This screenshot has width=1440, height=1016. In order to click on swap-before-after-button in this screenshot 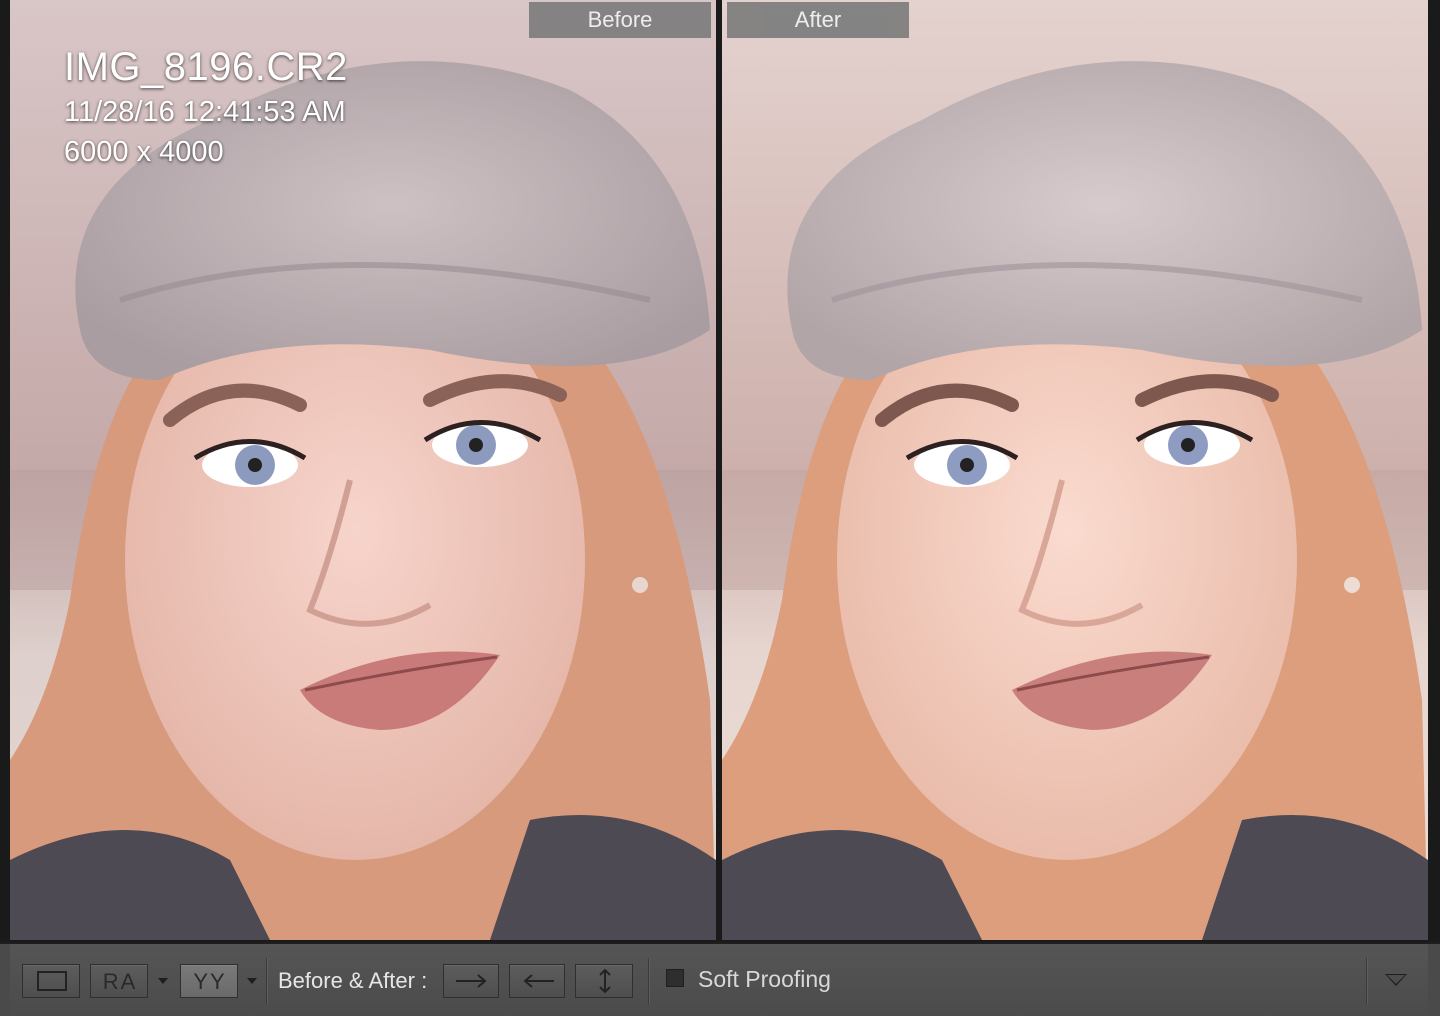, I will do `click(604, 981)`.